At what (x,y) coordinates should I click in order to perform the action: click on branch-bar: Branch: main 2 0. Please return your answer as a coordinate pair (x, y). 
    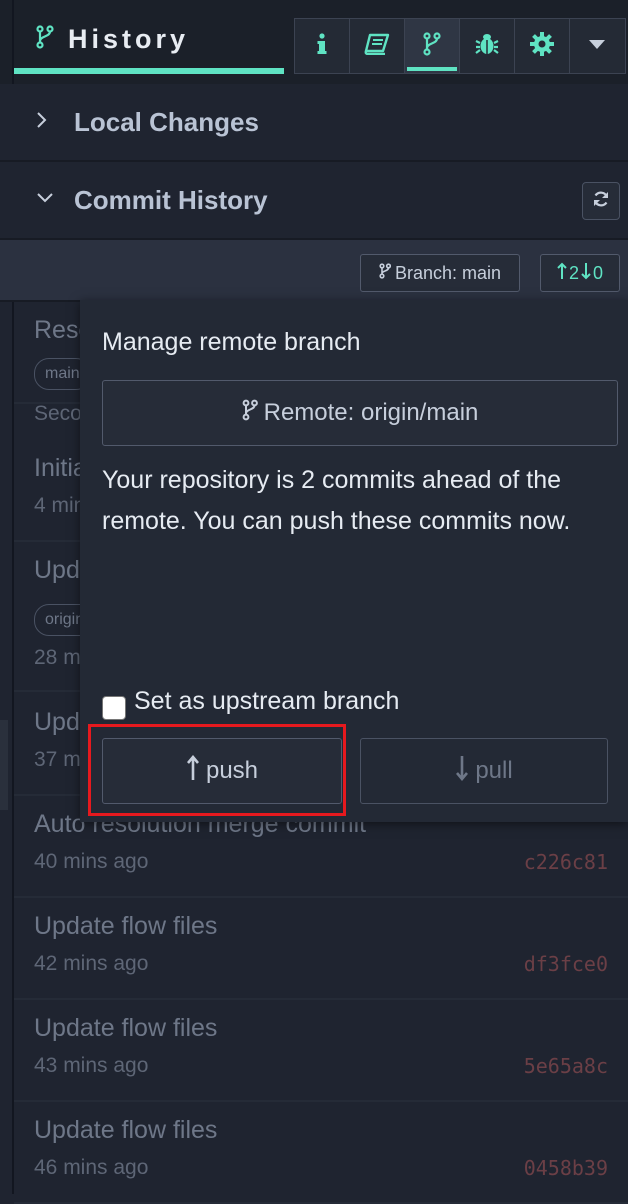
    Looking at the image, I should click on (314, 271).